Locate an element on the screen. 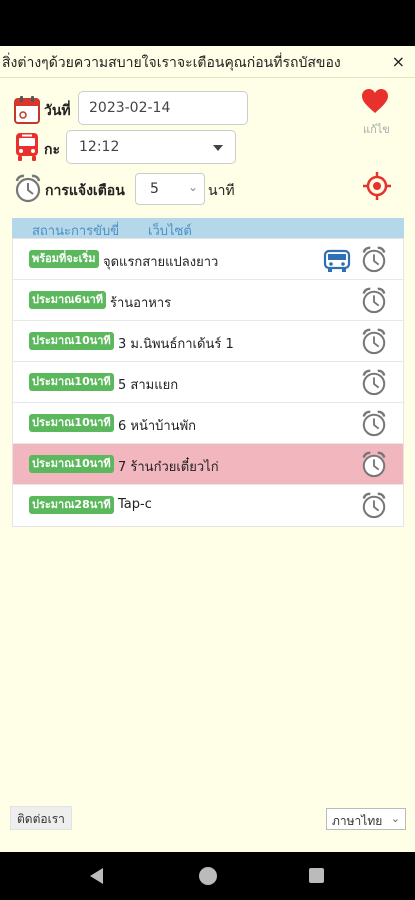 The image size is (415, 900). stop-row: ประมาณ10นาที 5 สามแยก is located at coordinates (208, 382).